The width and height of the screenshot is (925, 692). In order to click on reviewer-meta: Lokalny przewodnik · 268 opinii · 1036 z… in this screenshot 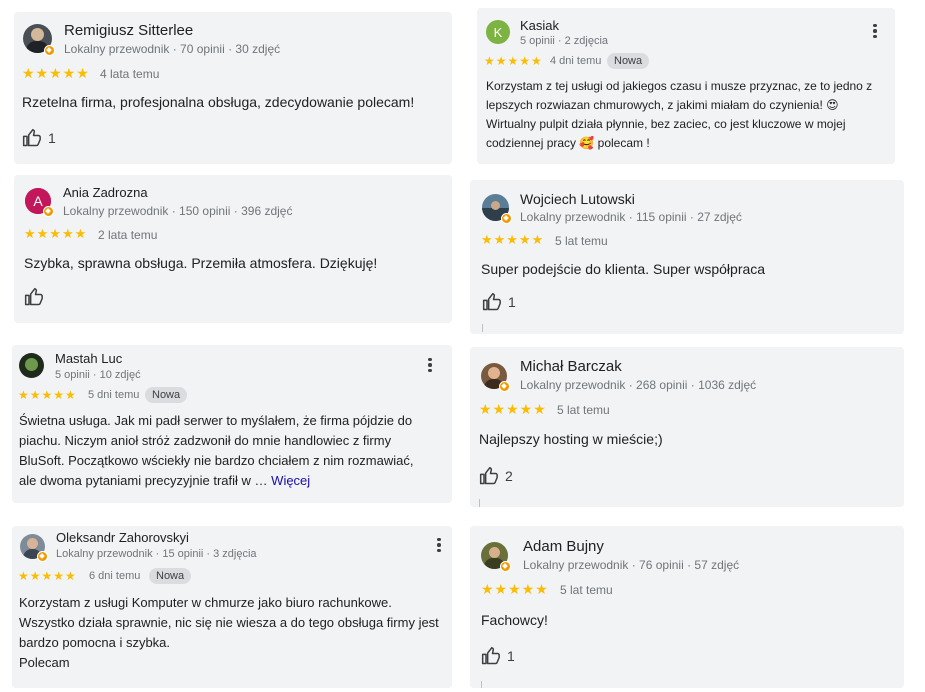, I will do `click(638, 385)`.